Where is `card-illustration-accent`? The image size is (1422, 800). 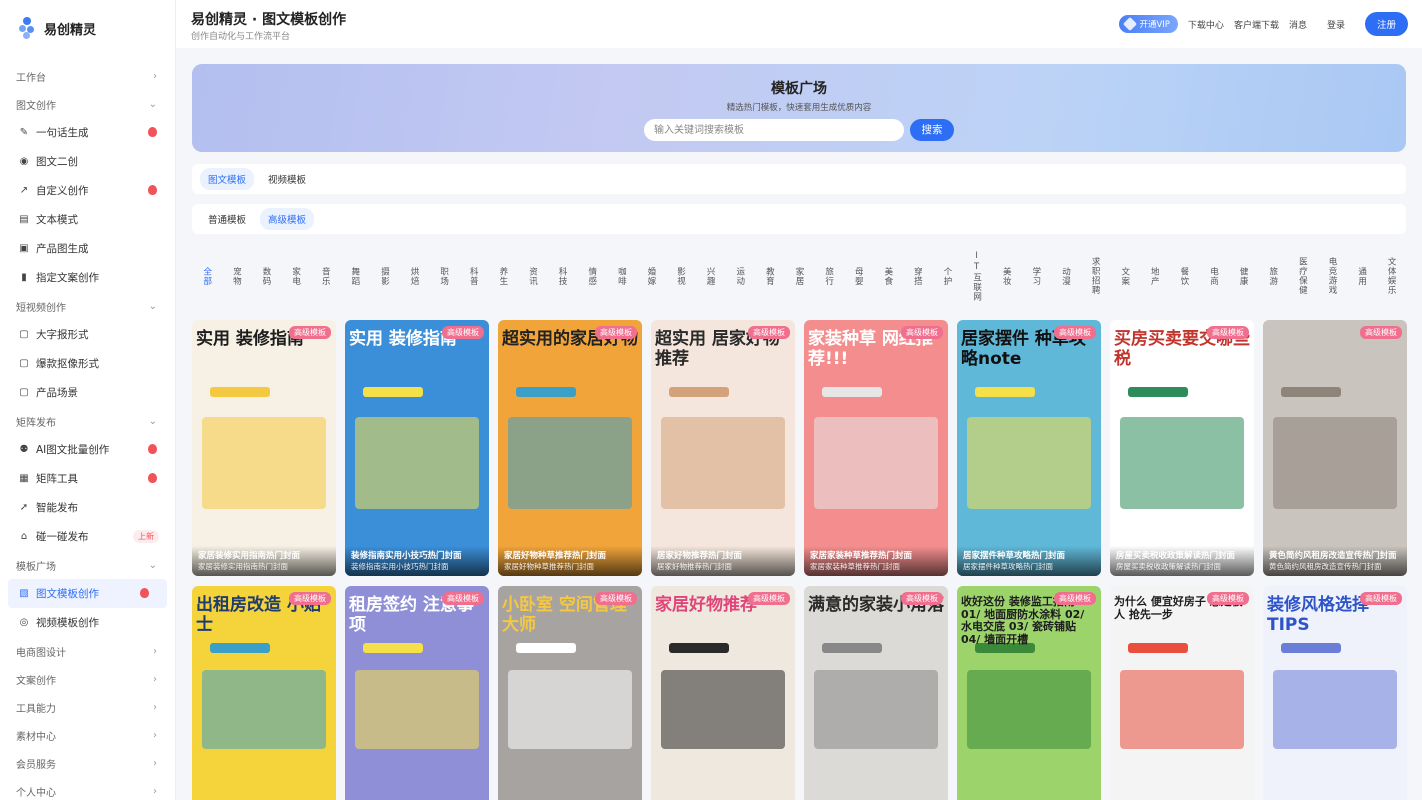
card-illustration-accent is located at coordinates (852, 648).